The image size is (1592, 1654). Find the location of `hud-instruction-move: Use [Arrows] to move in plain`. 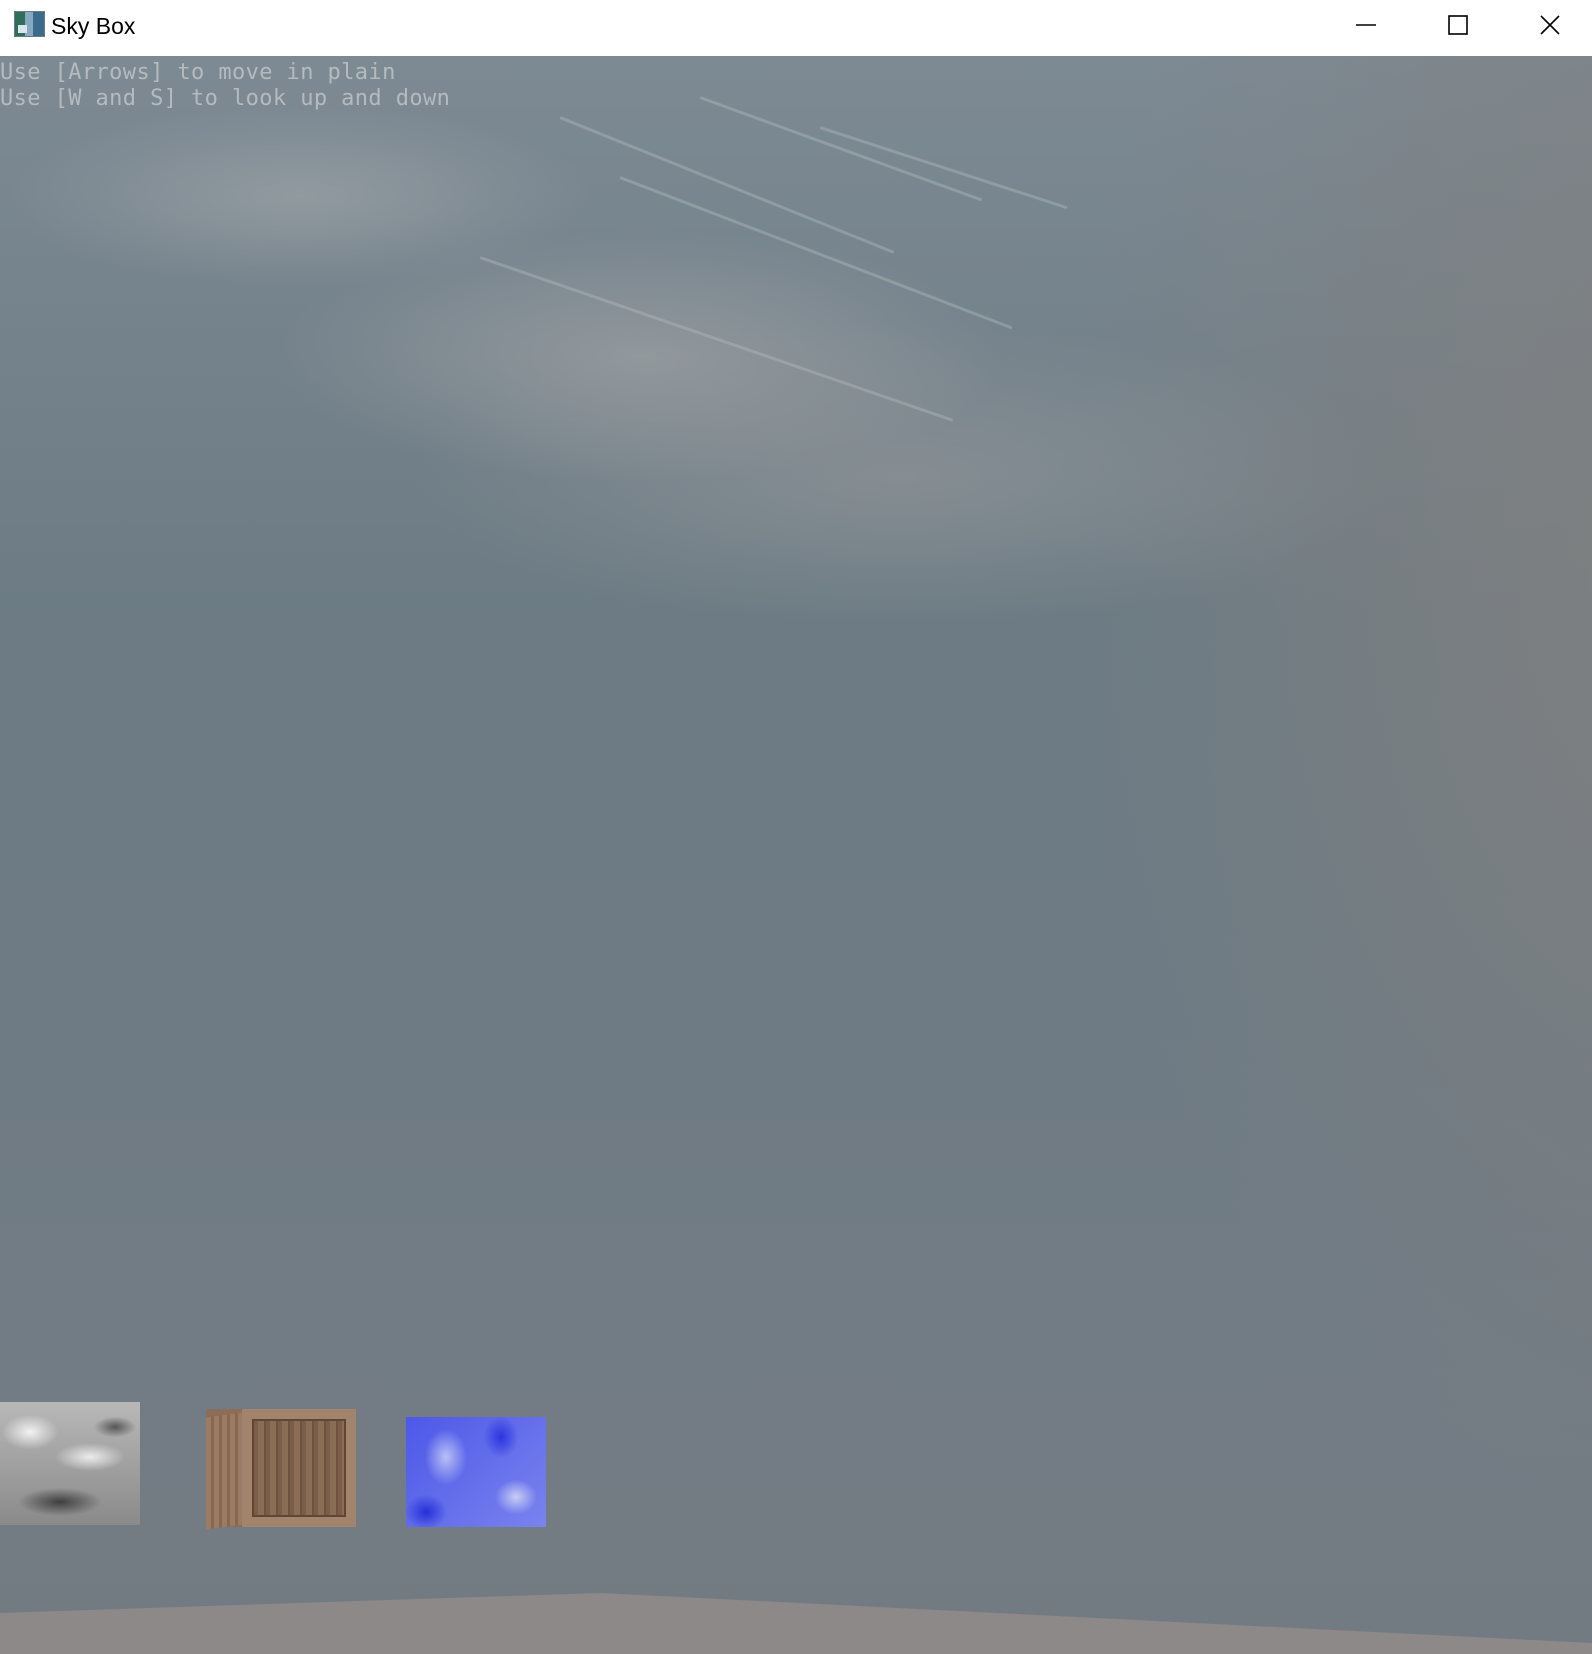

hud-instruction-move: Use [Arrows] to move in plain is located at coordinates (198, 72).